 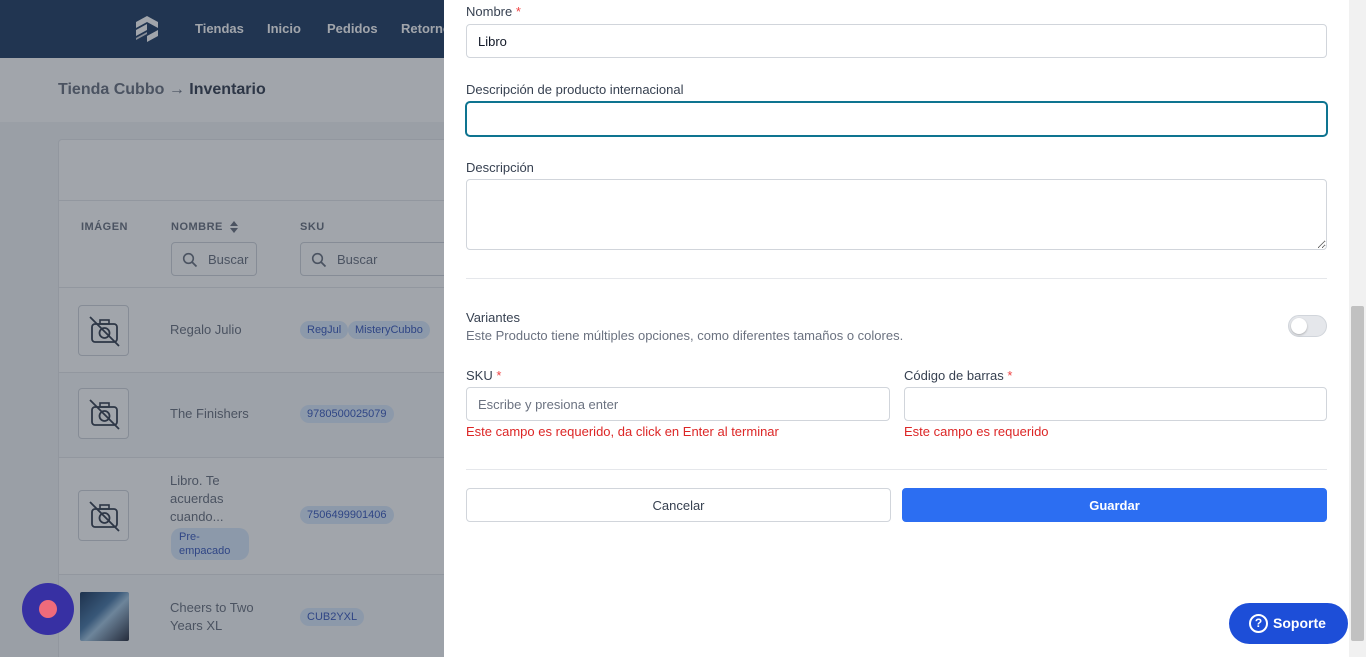 I want to click on support-label: Soporte, so click(x=1299, y=623).